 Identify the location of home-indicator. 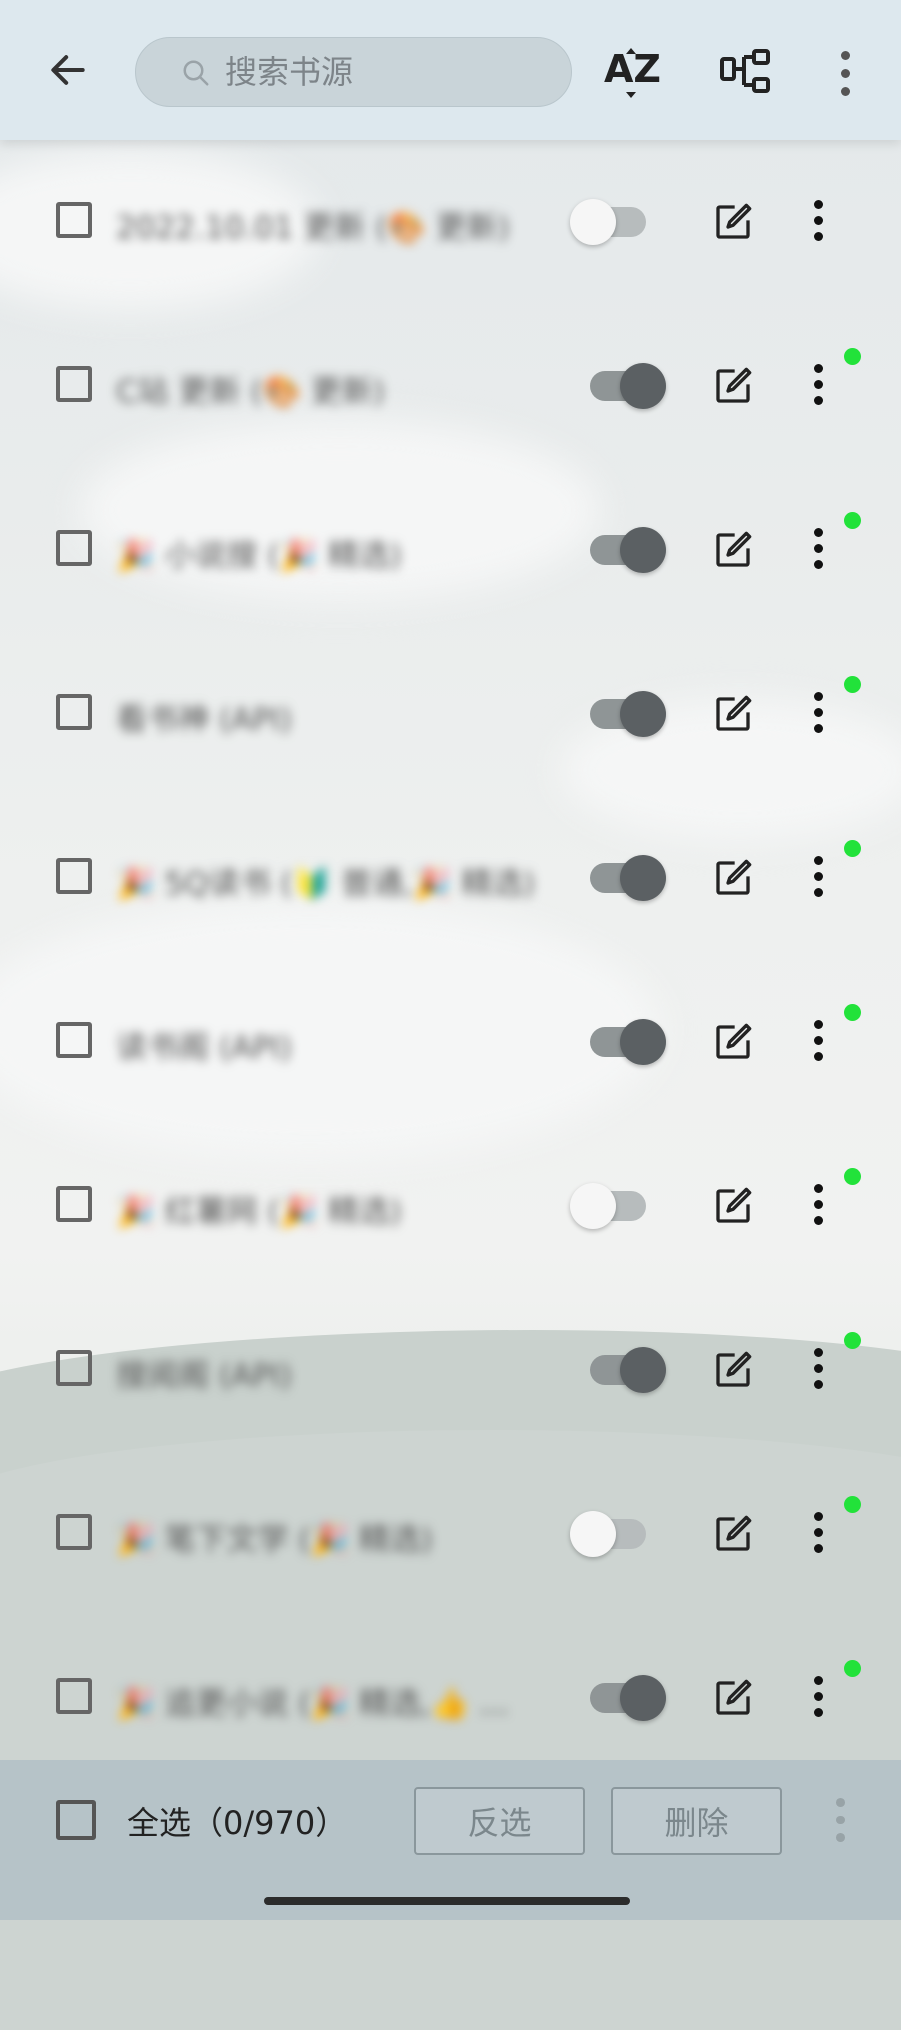
(447, 1901).